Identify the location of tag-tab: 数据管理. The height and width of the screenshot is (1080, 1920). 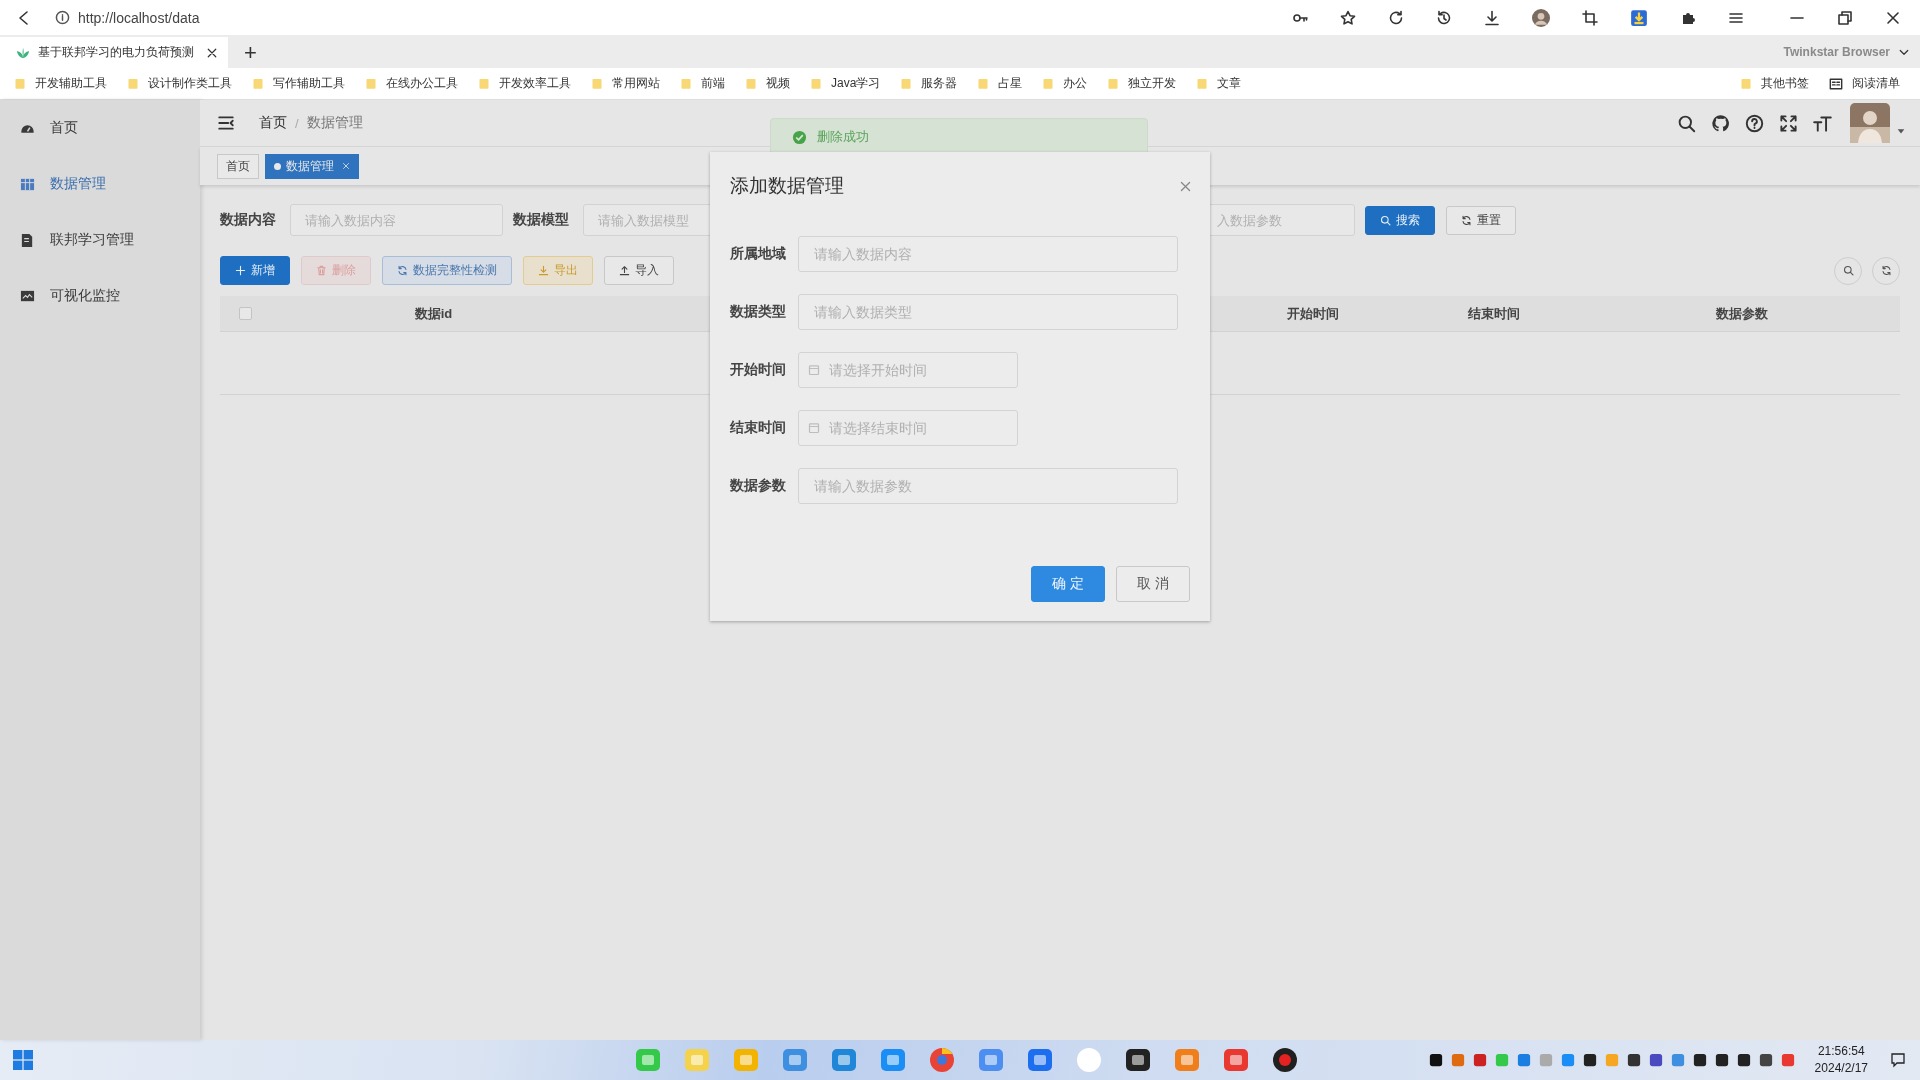
(312, 166).